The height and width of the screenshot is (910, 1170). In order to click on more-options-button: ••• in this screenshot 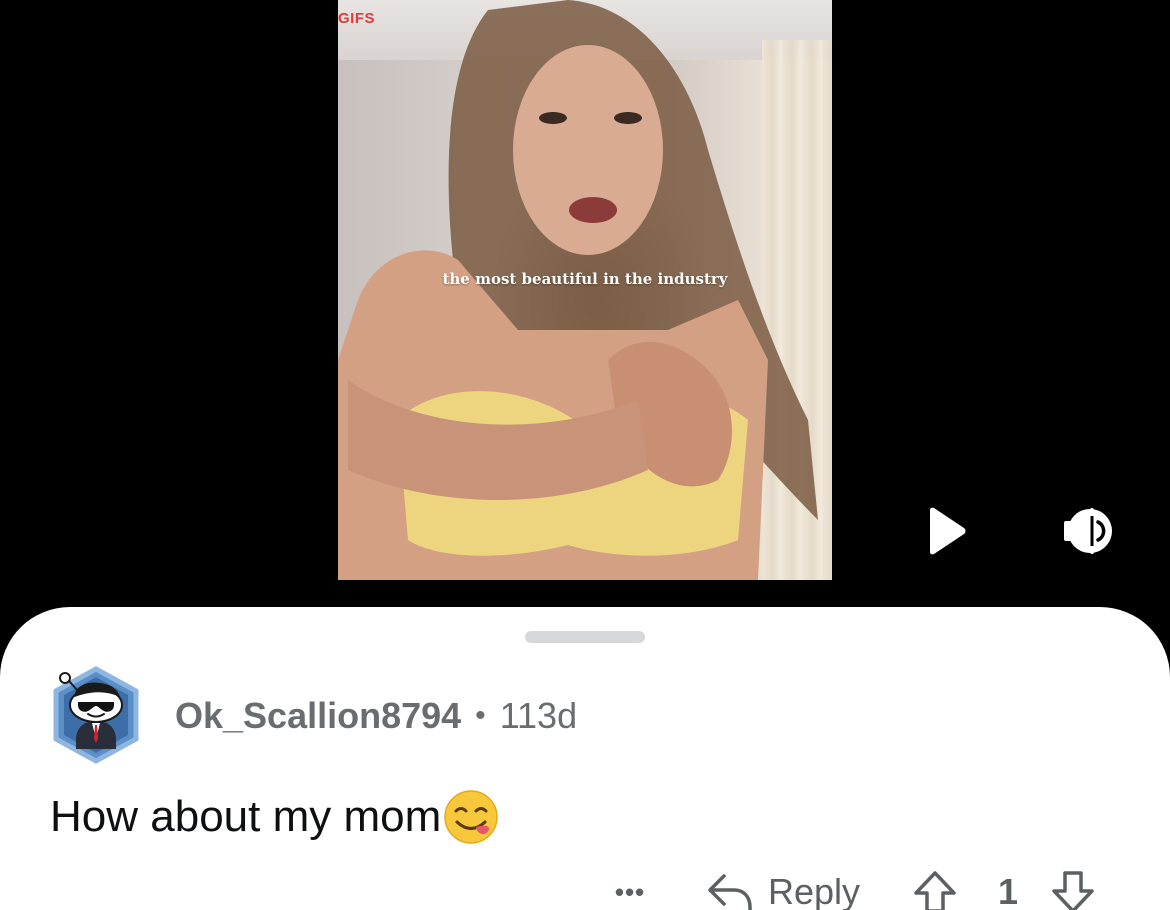, I will do `click(630, 891)`.